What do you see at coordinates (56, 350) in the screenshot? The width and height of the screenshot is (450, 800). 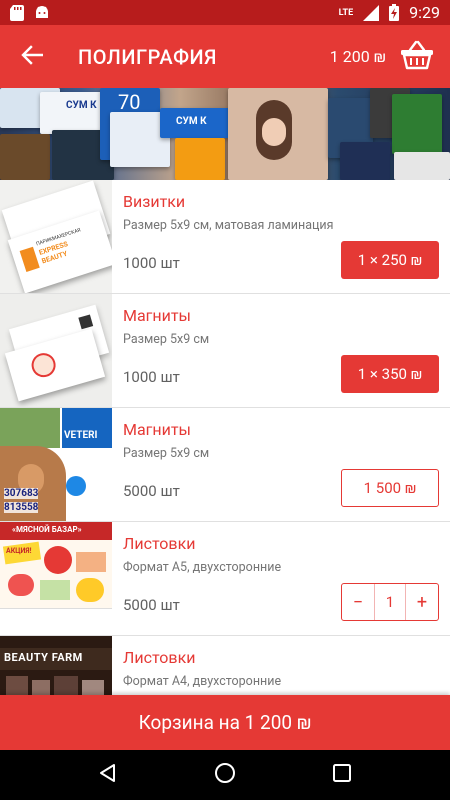 I see `product-thumbnail` at bounding box center [56, 350].